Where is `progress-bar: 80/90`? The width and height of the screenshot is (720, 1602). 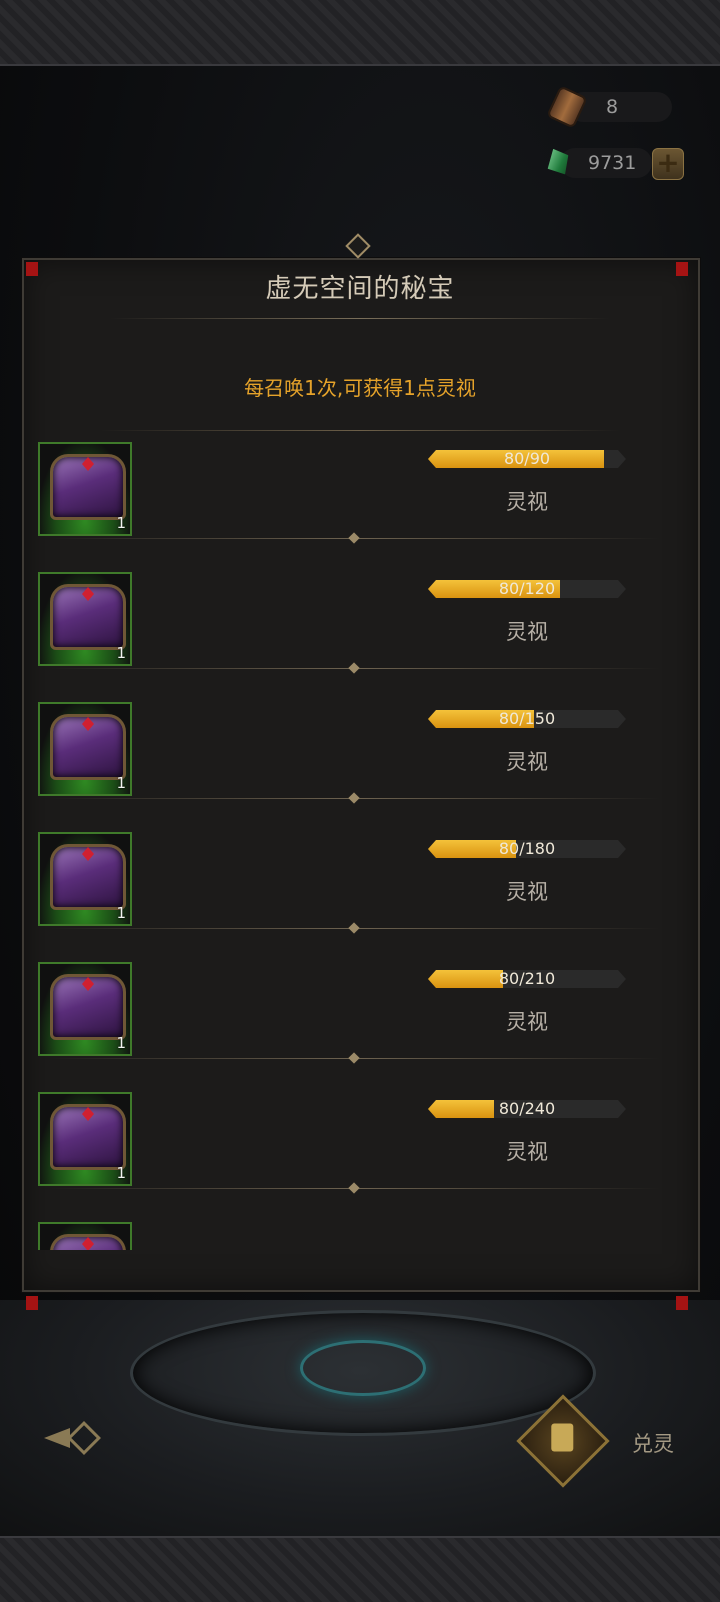 progress-bar: 80/90 is located at coordinates (527, 459).